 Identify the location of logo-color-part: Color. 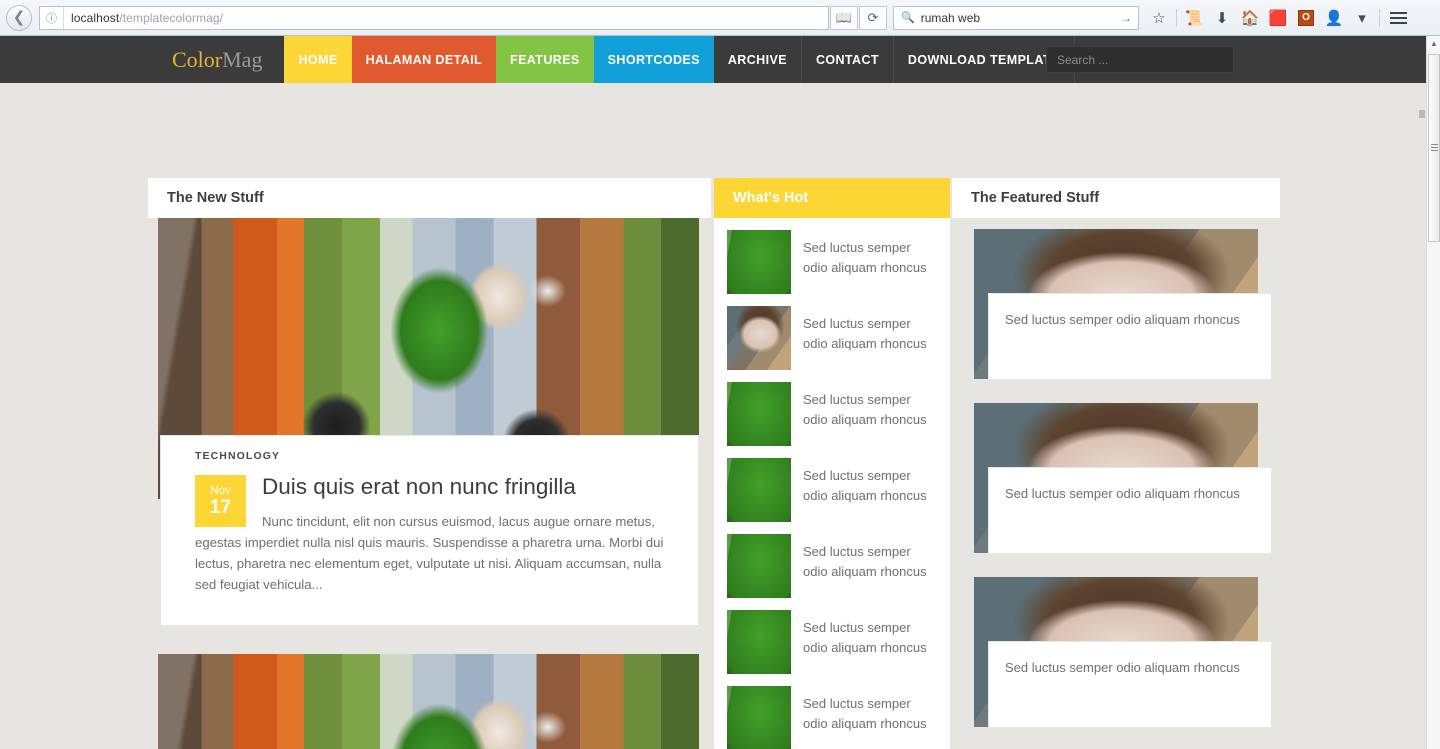
(197, 59).